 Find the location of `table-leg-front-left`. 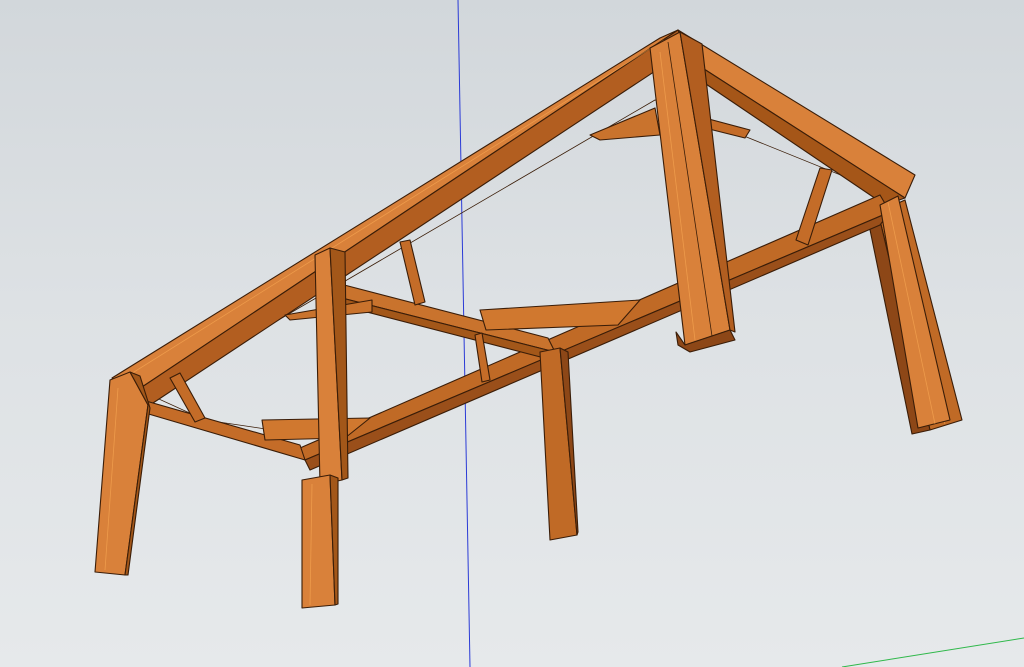

table-leg-front-left is located at coordinates (122, 473).